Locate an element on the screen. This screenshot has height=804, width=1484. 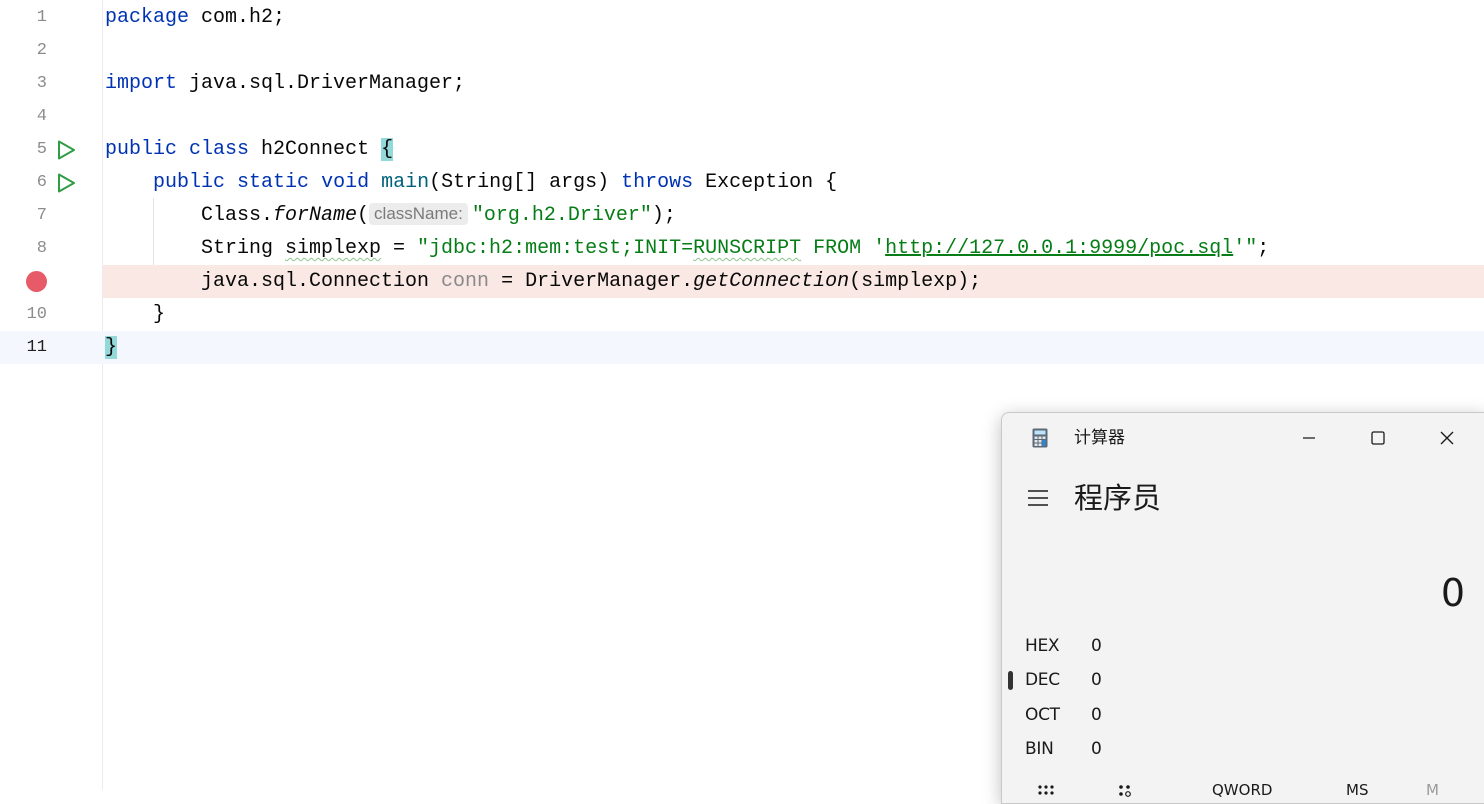
result-display: 0 is located at coordinates (1452, 593).